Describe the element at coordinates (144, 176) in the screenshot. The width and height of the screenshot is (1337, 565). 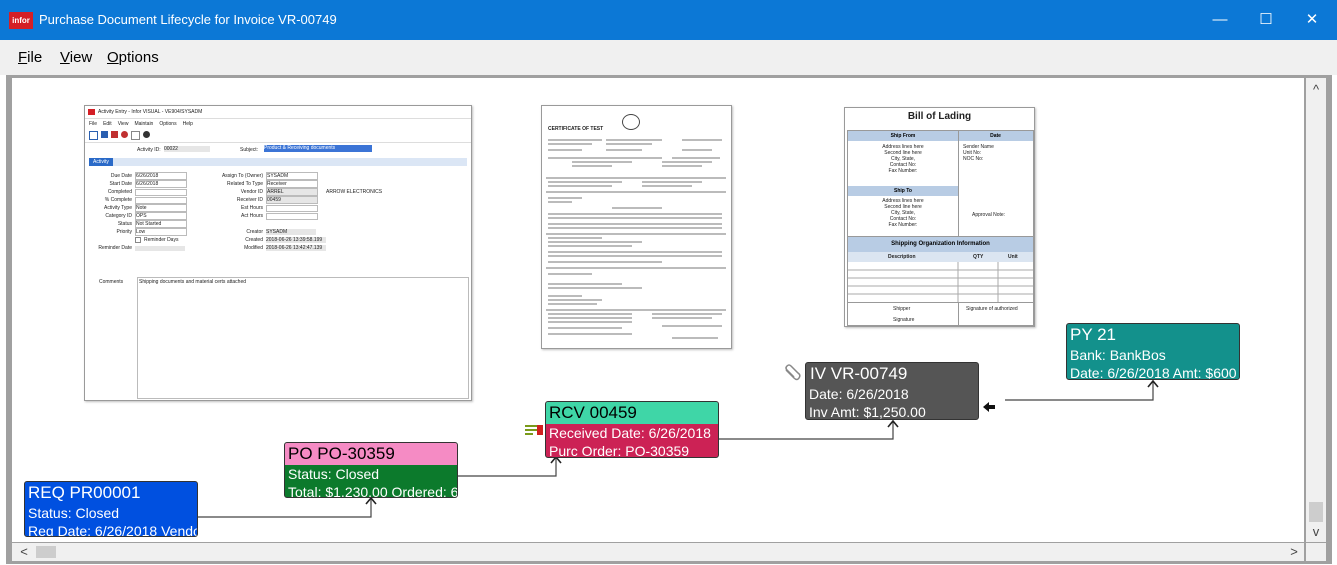
I see `field-row: Due Date 6/26/2018` at that location.